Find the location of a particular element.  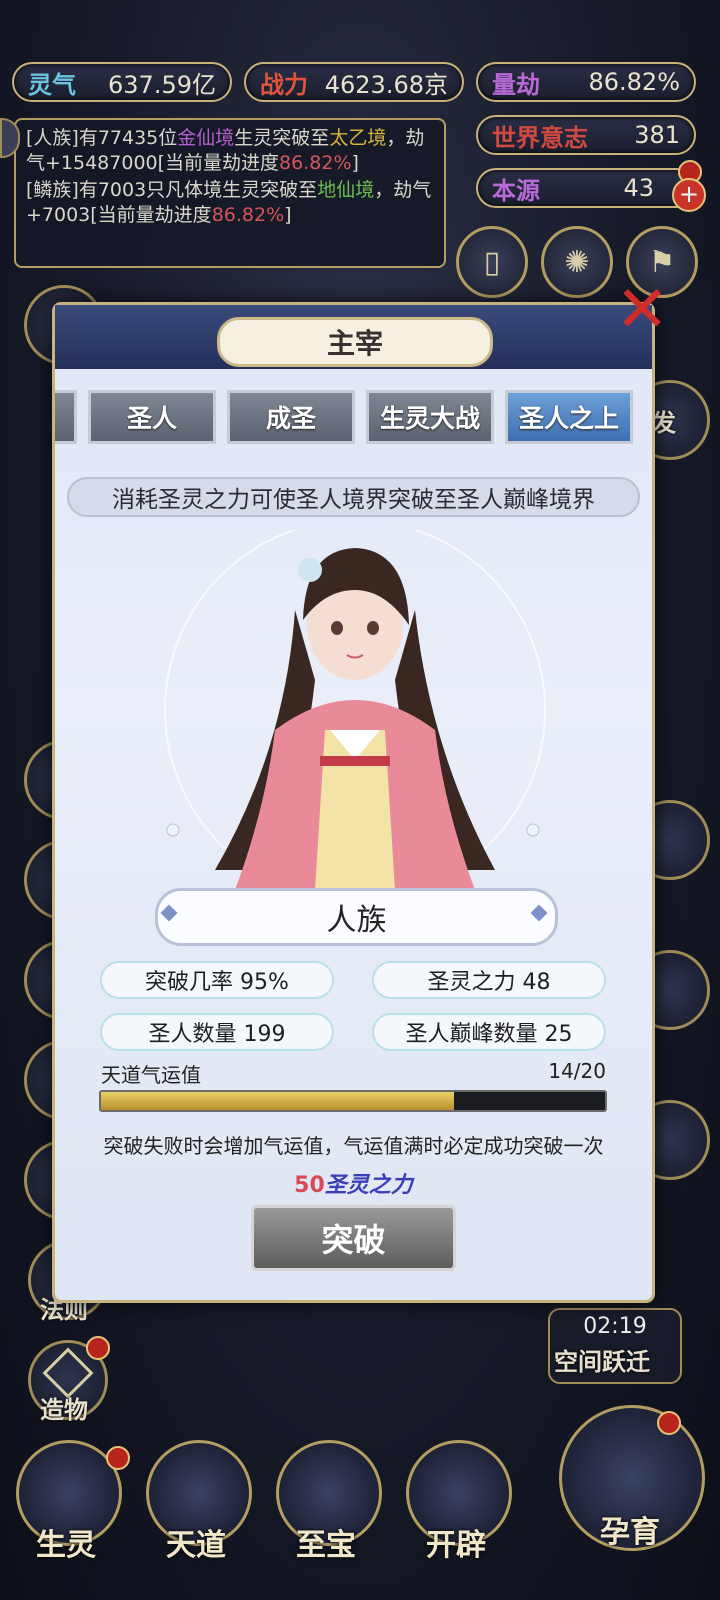

liangjie-pill: 量劫 86.82% is located at coordinates (586, 82).